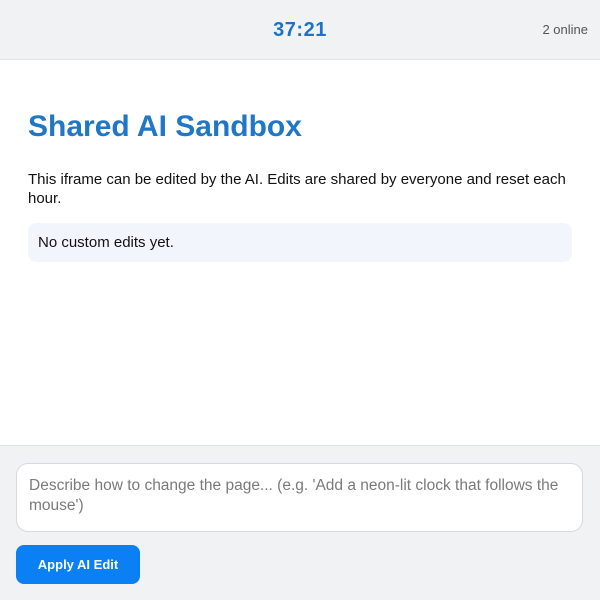  What do you see at coordinates (78, 564) in the screenshot?
I see `apply-ai-edit-button: Apply AI Edit` at bounding box center [78, 564].